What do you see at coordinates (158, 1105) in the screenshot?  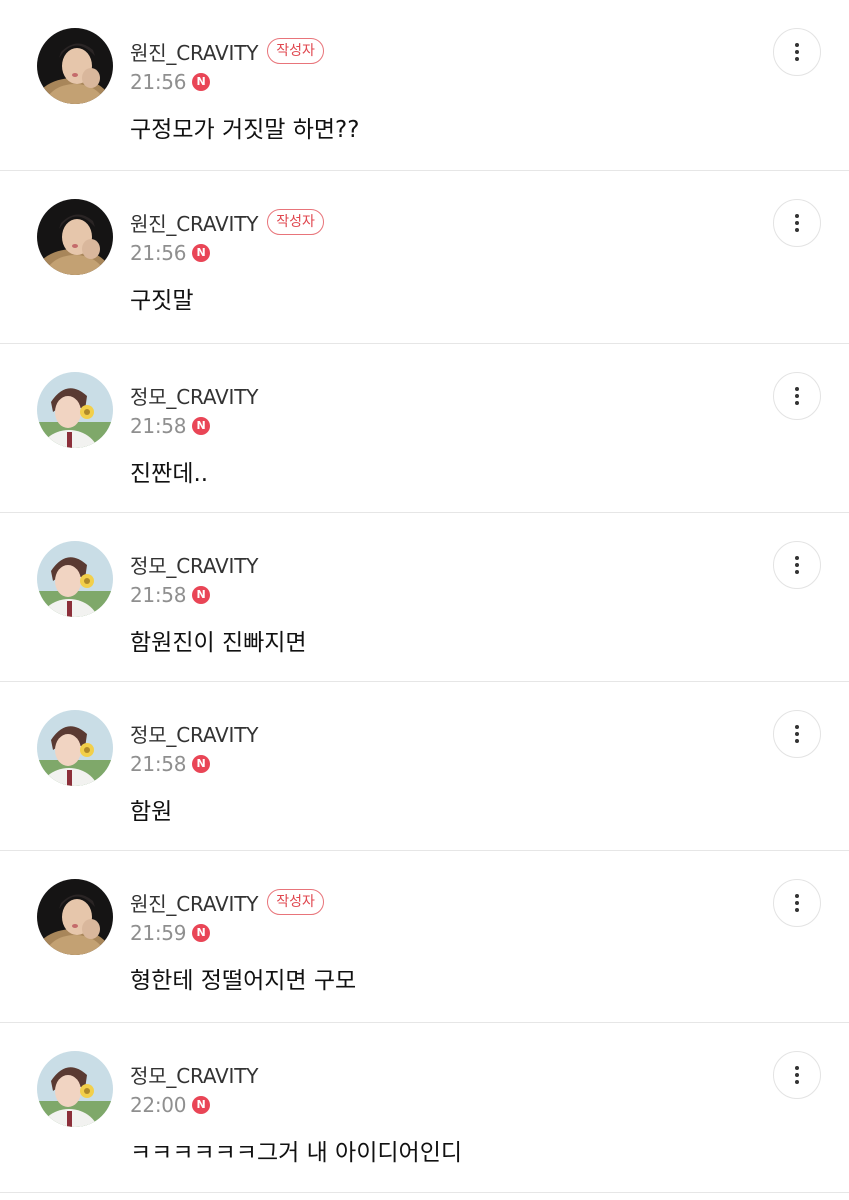 I see `comment-time: 22:00` at bounding box center [158, 1105].